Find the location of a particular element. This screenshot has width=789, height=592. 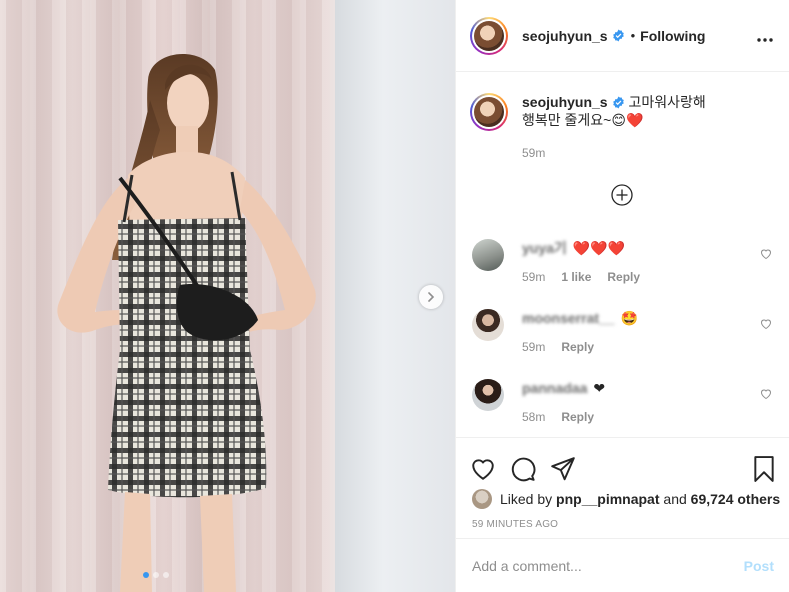

comment-bubble-icon is located at coordinates (523, 469).